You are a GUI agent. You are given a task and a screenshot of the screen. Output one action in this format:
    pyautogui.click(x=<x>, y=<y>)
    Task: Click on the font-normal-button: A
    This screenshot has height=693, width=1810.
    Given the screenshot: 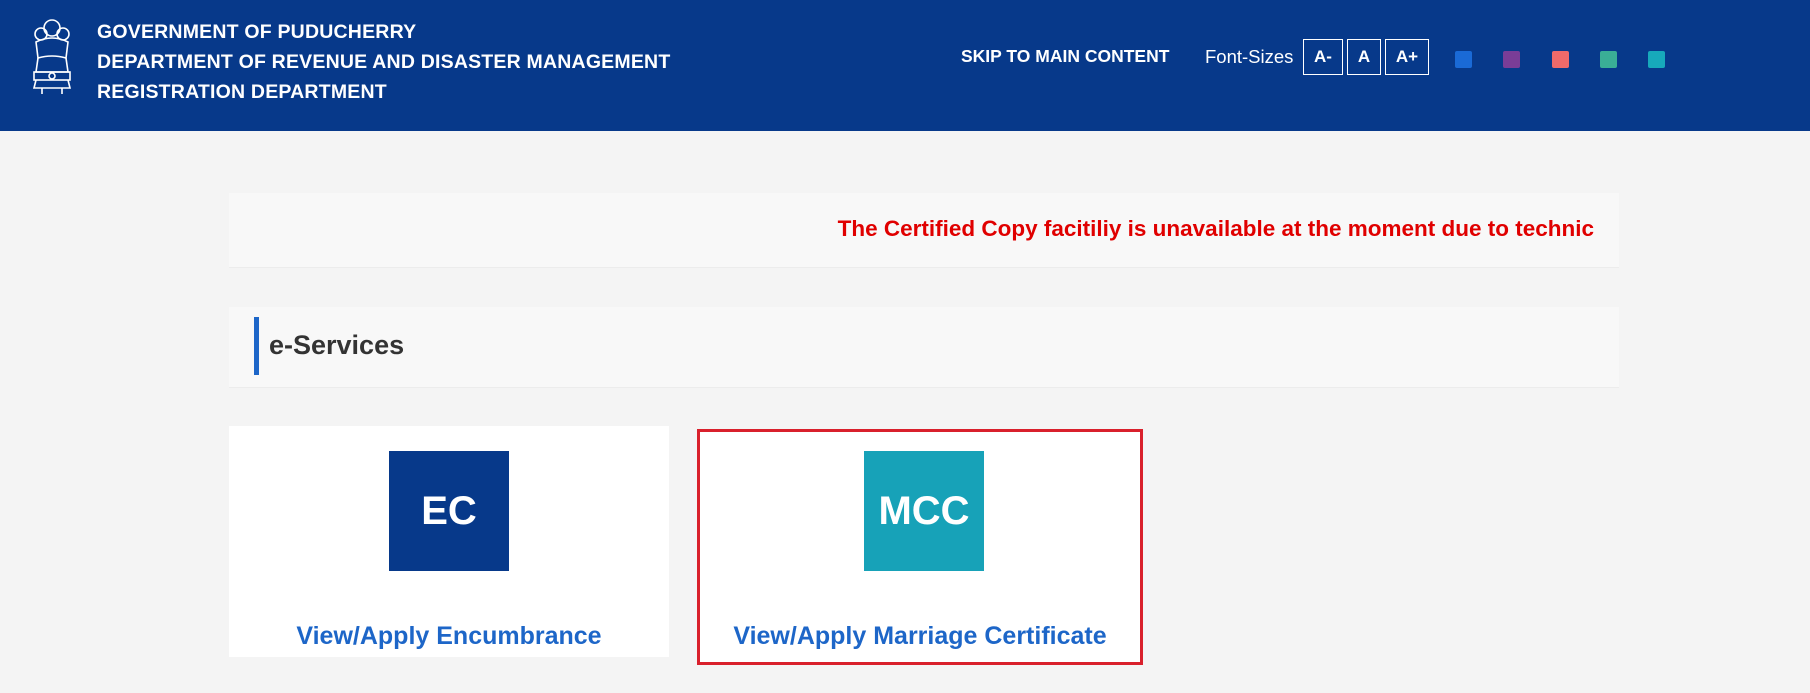 What is the action you would take?
    pyautogui.click(x=1364, y=57)
    